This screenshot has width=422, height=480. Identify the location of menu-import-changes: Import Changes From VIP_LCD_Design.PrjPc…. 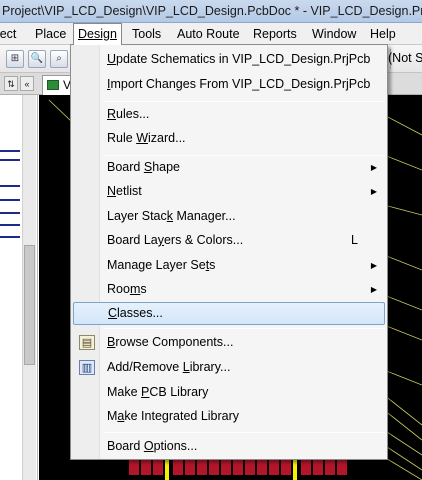
(229, 84).